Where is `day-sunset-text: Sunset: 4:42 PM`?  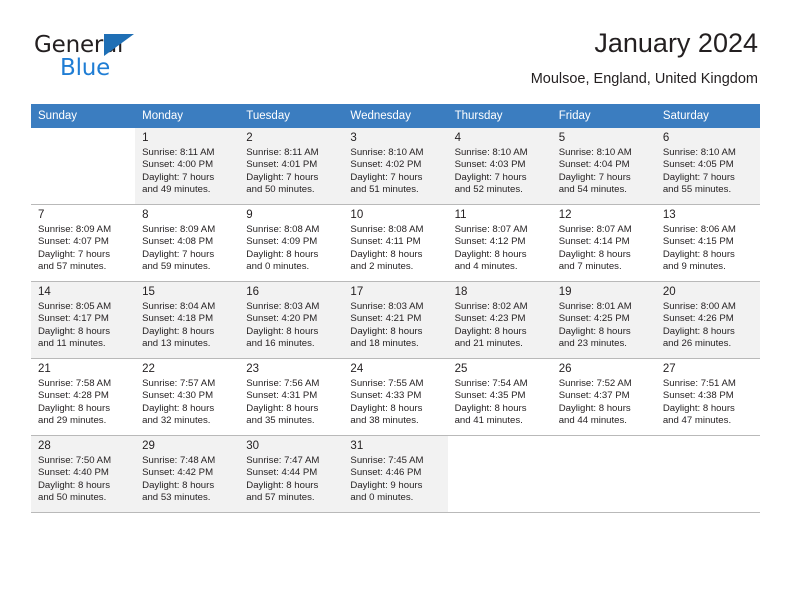 day-sunset-text: Sunset: 4:42 PM is located at coordinates (178, 473).